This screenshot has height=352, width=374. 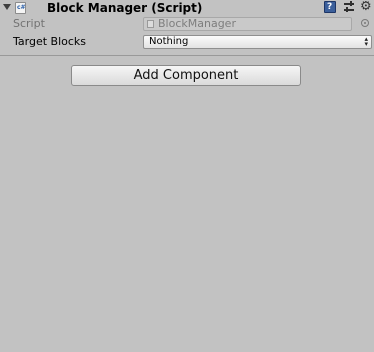 What do you see at coordinates (125, 8) in the screenshot?
I see `component-title: Block Manager (Script)` at bounding box center [125, 8].